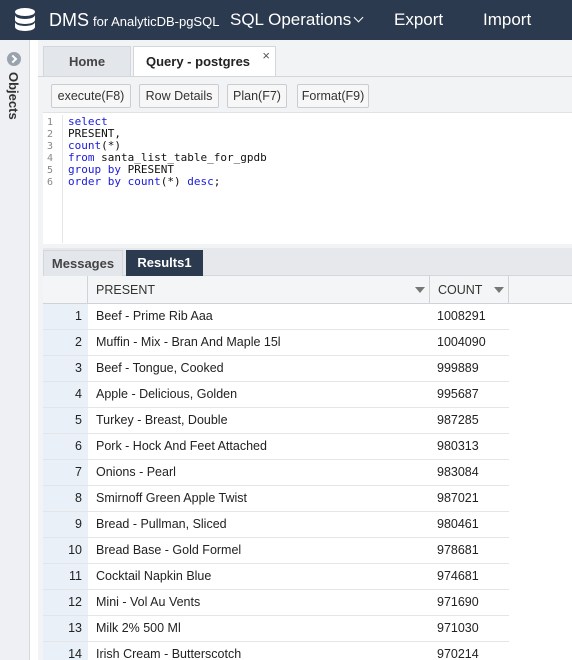 The image size is (572, 660). What do you see at coordinates (168, 651) in the screenshot?
I see `present-cell: Irish Cream - Butterscotch` at bounding box center [168, 651].